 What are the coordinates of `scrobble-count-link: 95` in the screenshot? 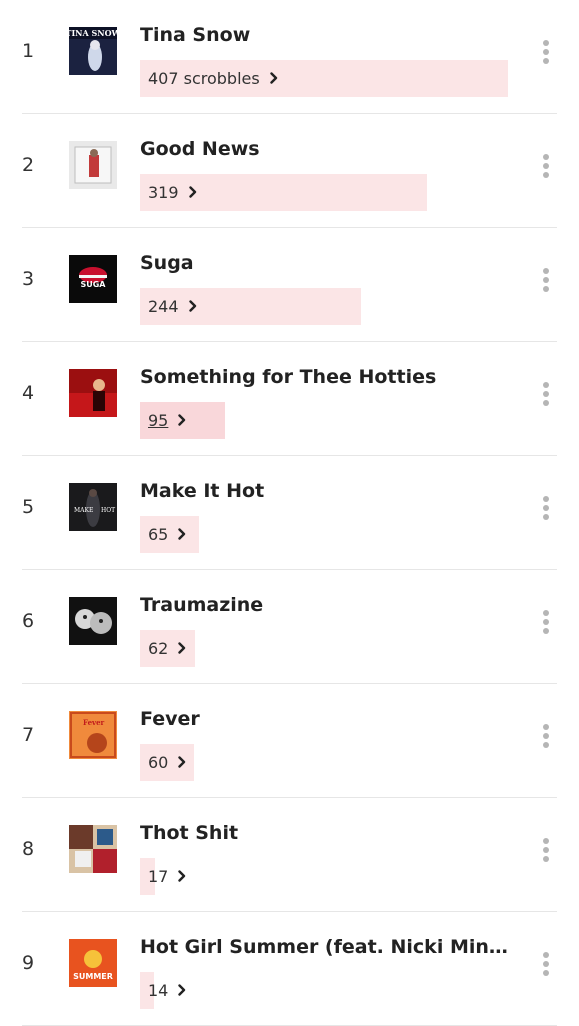 It's located at (163, 420).